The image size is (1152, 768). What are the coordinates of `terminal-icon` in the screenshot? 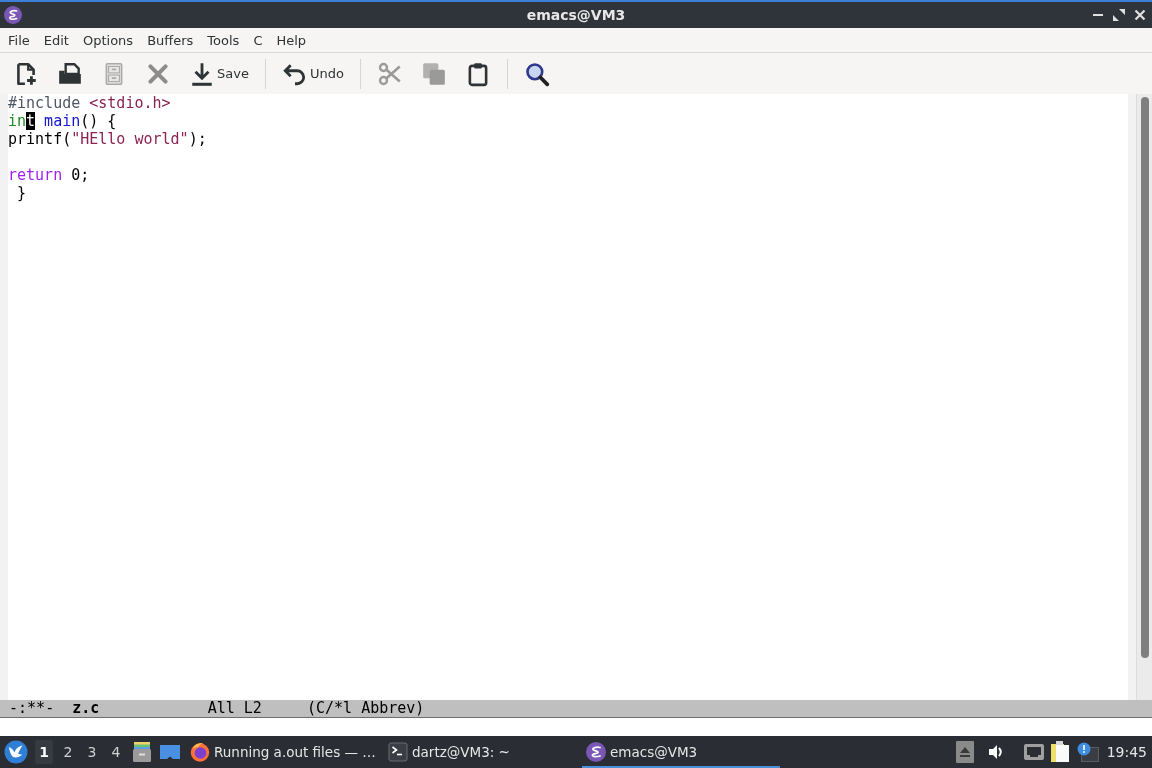 It's located at (398, 752).